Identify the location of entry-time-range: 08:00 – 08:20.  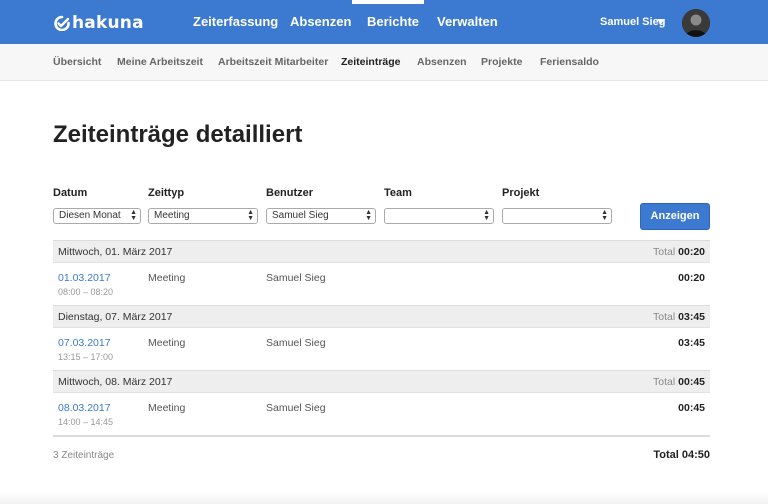
(86, 292).